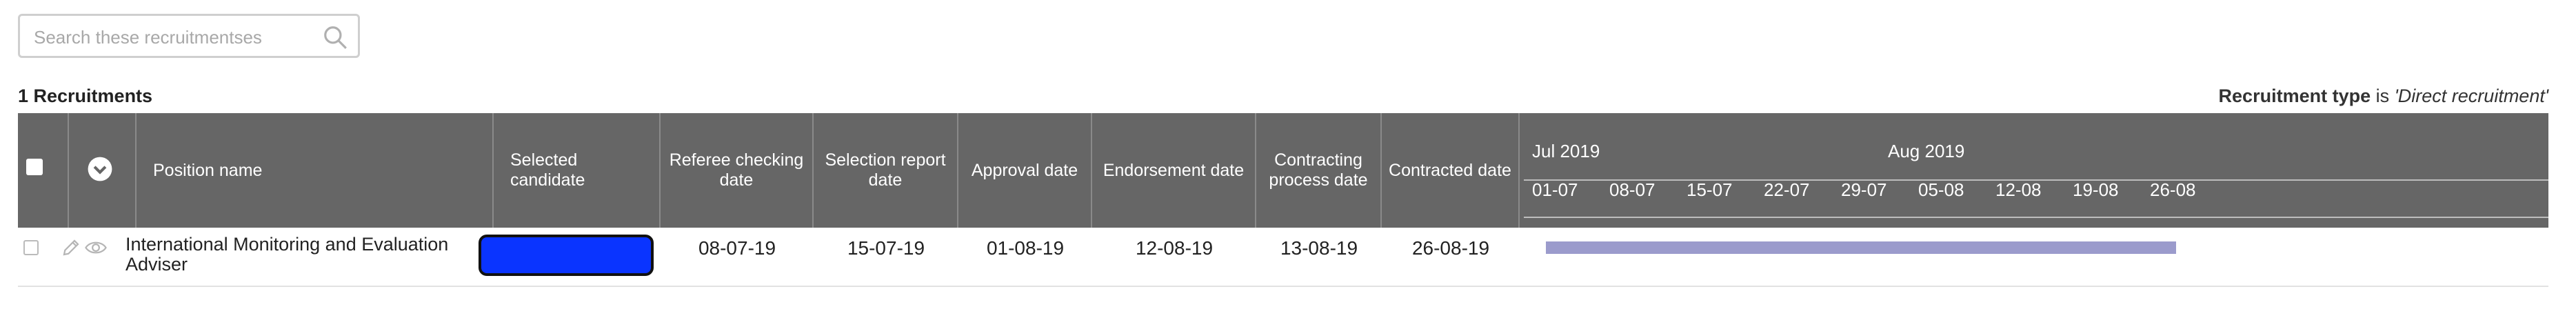 Image resolution: width=2576 pixels, height=327 pixels. What do you see at coordinates (1450, 248) in the screenshot?
I see `contracted-date: 26-08-19` at bounding box center [1450, 248].